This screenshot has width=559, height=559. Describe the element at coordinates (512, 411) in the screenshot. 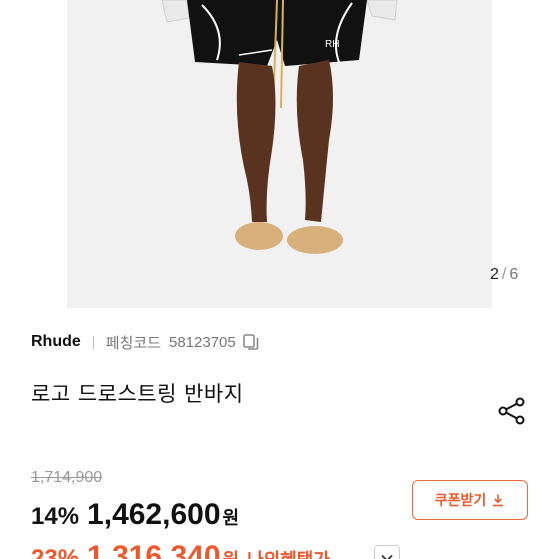

I see `share-icon` at that location.